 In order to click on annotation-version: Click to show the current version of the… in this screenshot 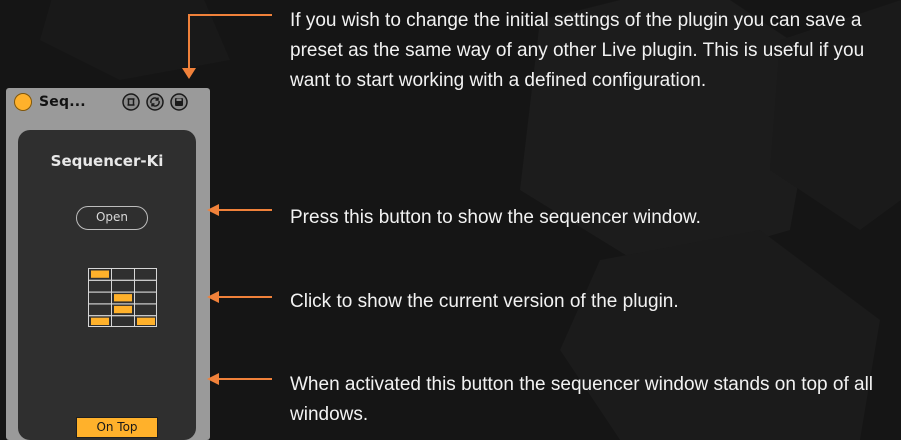, I will do `click(484, 301)`.